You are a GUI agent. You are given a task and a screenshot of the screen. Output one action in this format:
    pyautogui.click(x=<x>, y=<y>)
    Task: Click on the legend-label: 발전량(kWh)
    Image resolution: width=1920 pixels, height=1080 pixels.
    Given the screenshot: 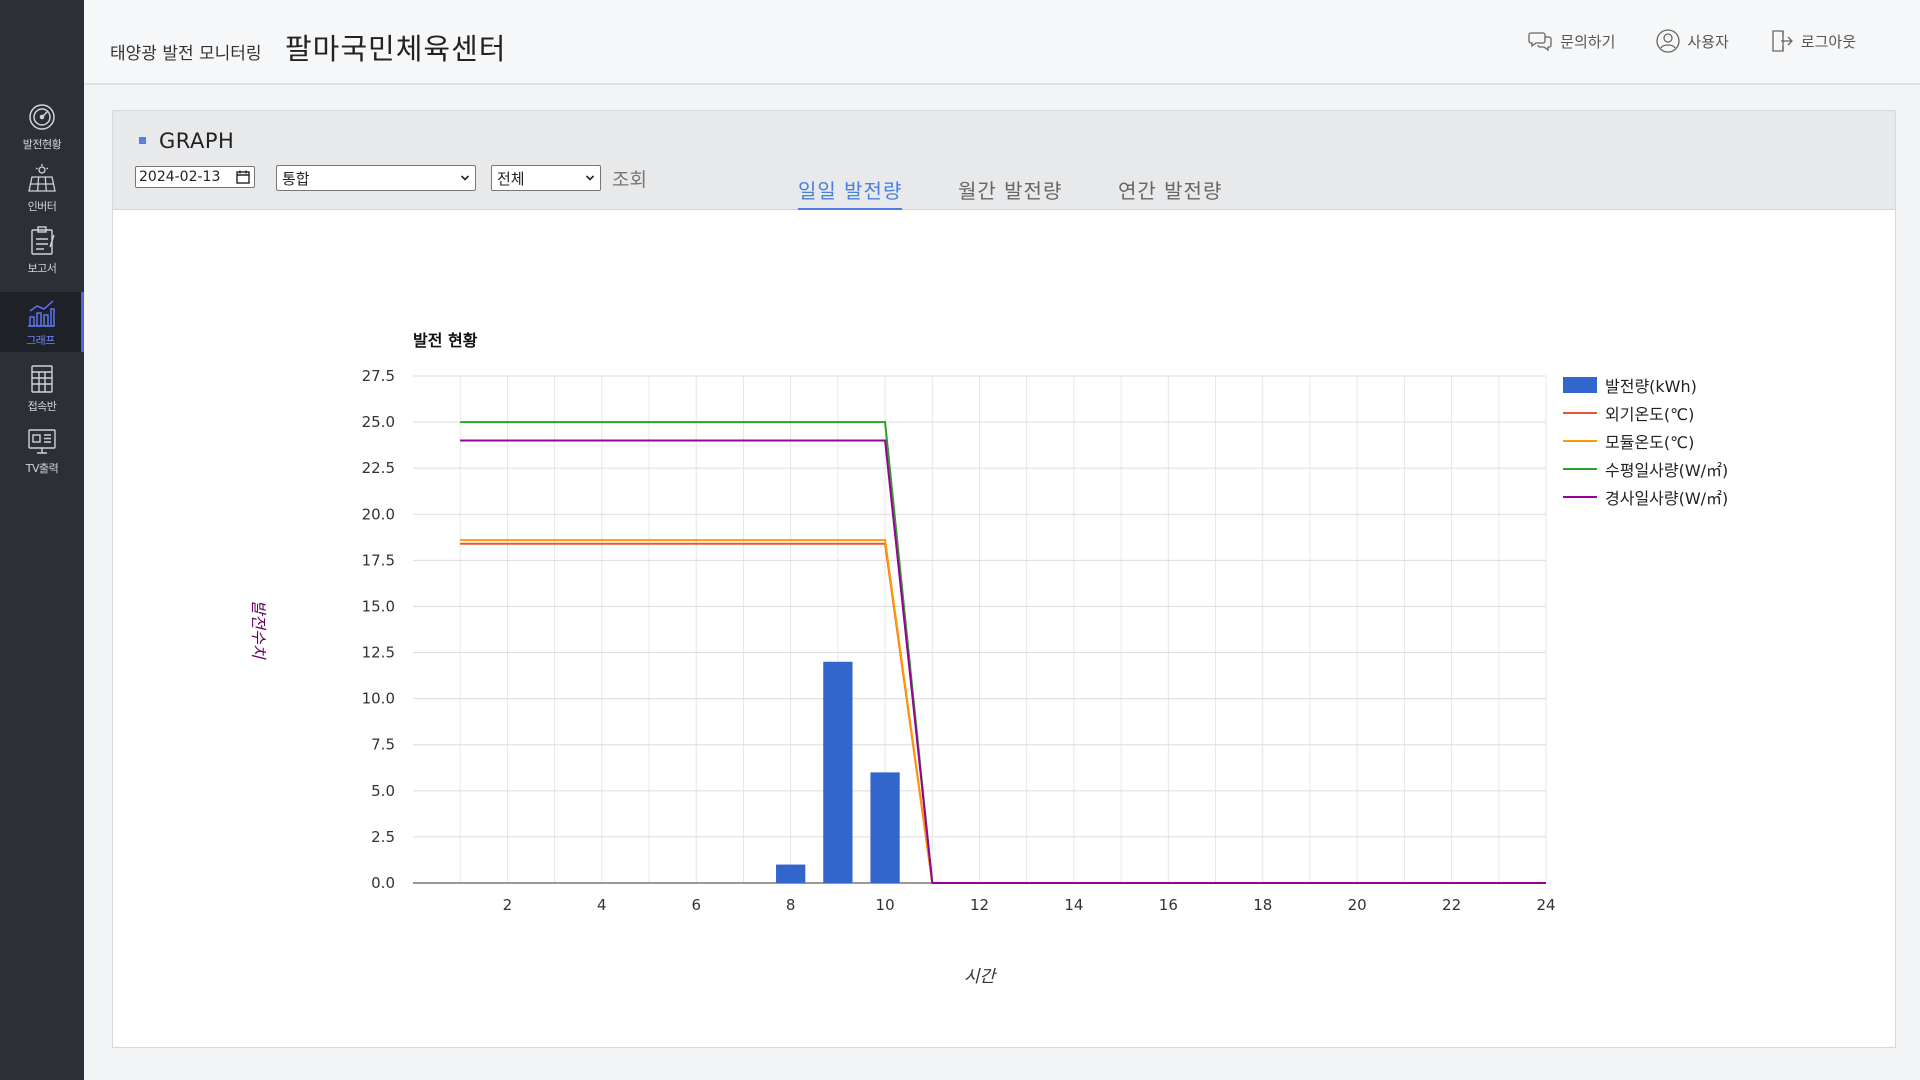 What is the action you would take?
    pyautogui.click(x=1651, y=386)
    